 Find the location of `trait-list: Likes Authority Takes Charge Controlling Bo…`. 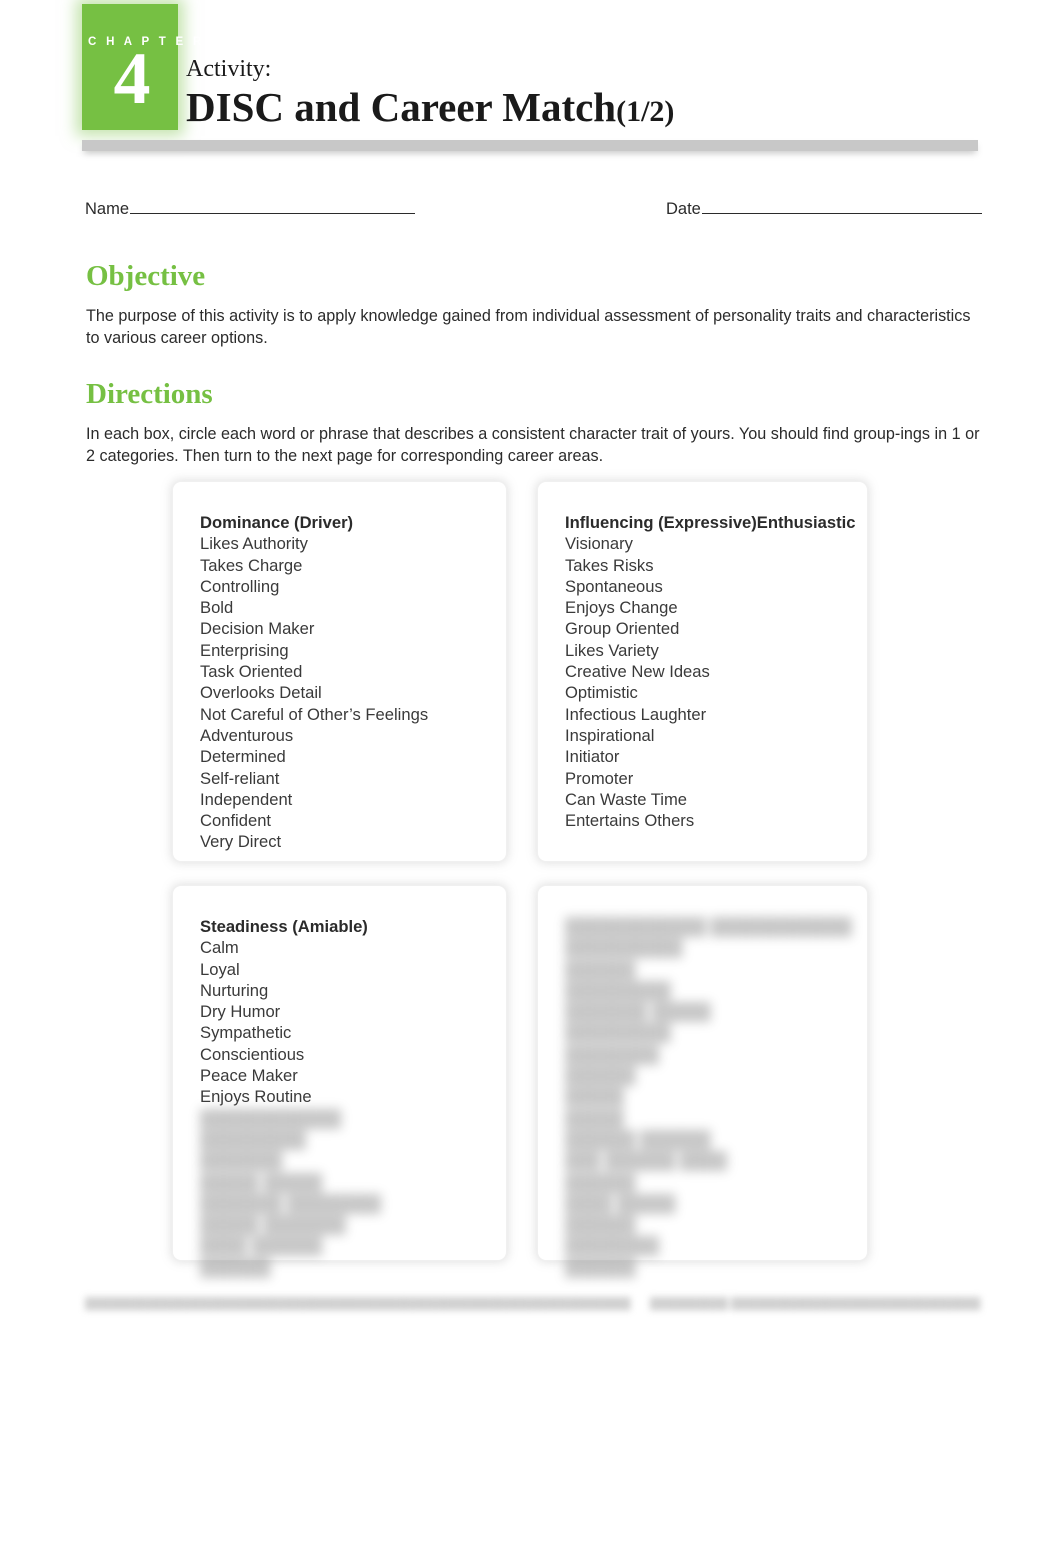

trait-list: Likes Authority Takes Charge Controlling Bo… is located at coordinates (348, 692).